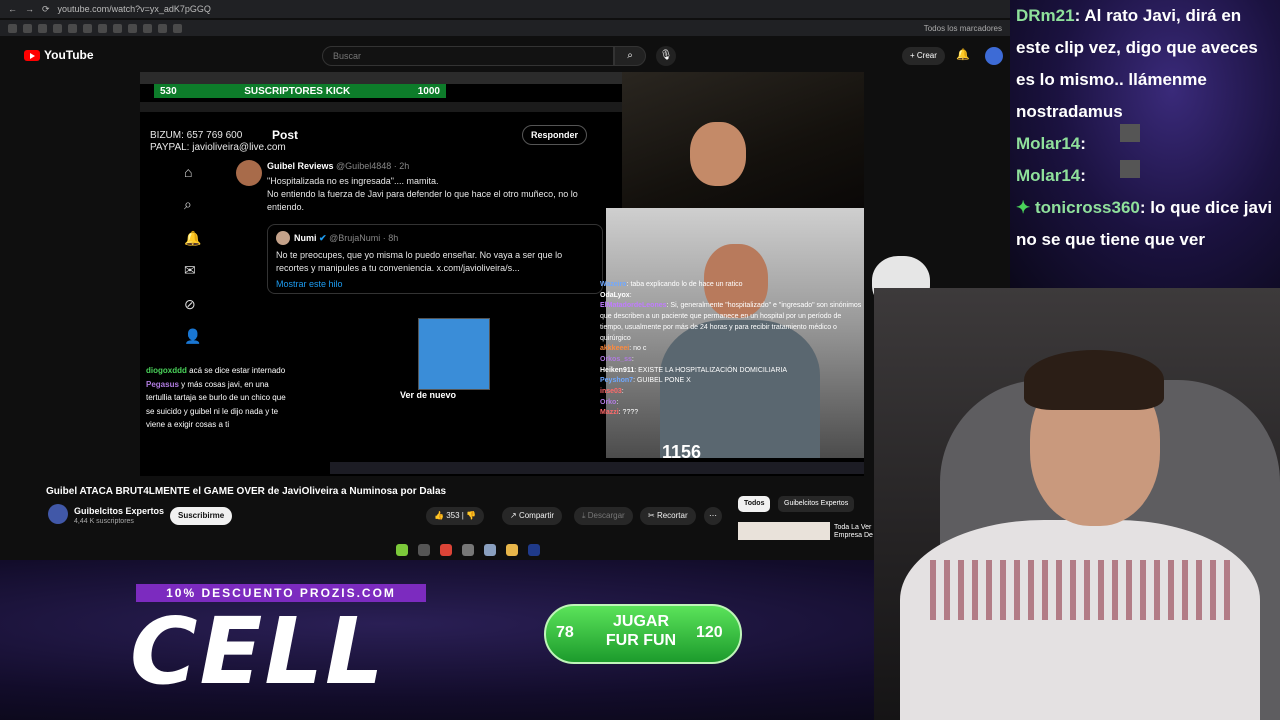 The image size is (1280, 720). I want to click on all-bookmarks-link: Todos los marcadores, so click(963, 28).